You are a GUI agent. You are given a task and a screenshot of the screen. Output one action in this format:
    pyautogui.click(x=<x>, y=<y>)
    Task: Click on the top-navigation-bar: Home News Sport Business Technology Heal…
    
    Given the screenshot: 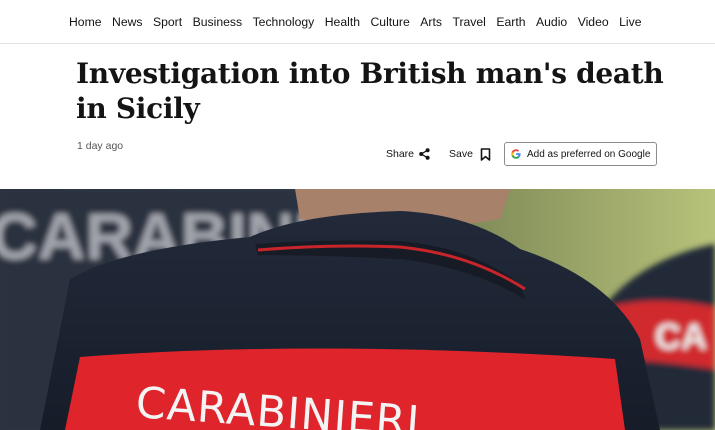 What is the action you would take?
    pyautogui.click(x=357, y=22)
    